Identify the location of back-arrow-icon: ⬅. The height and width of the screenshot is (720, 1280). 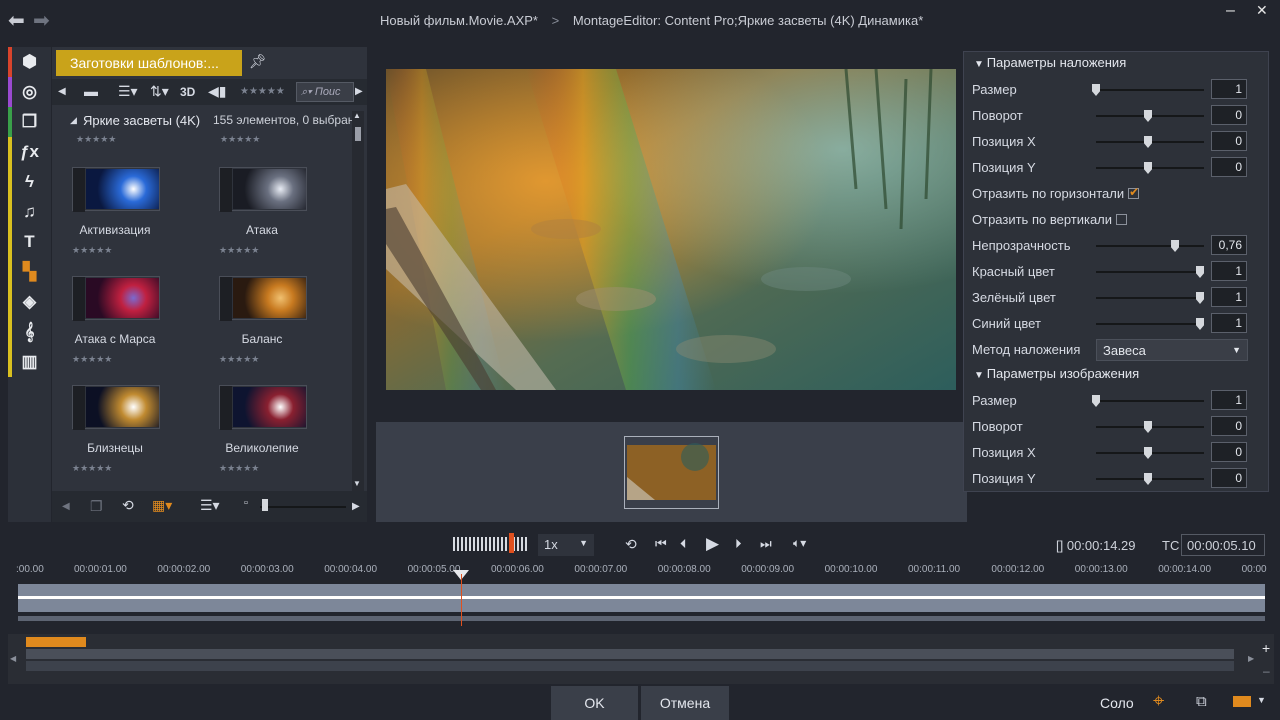
(16, 20).